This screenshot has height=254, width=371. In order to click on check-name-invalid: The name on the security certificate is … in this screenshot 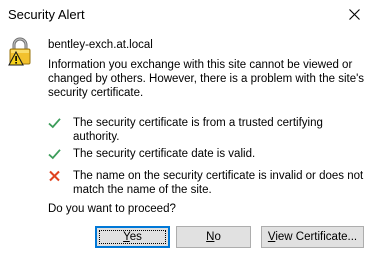, I will do `click(208, 183)`.